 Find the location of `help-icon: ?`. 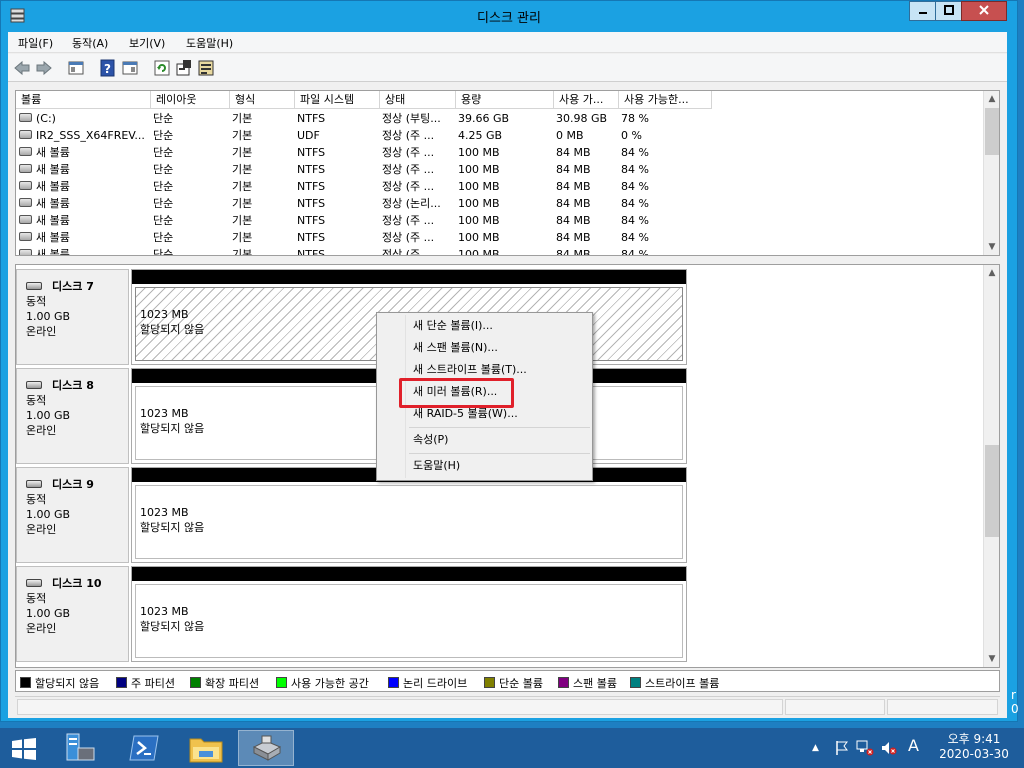

help-icon: ? is located at coordinates (108, 68).